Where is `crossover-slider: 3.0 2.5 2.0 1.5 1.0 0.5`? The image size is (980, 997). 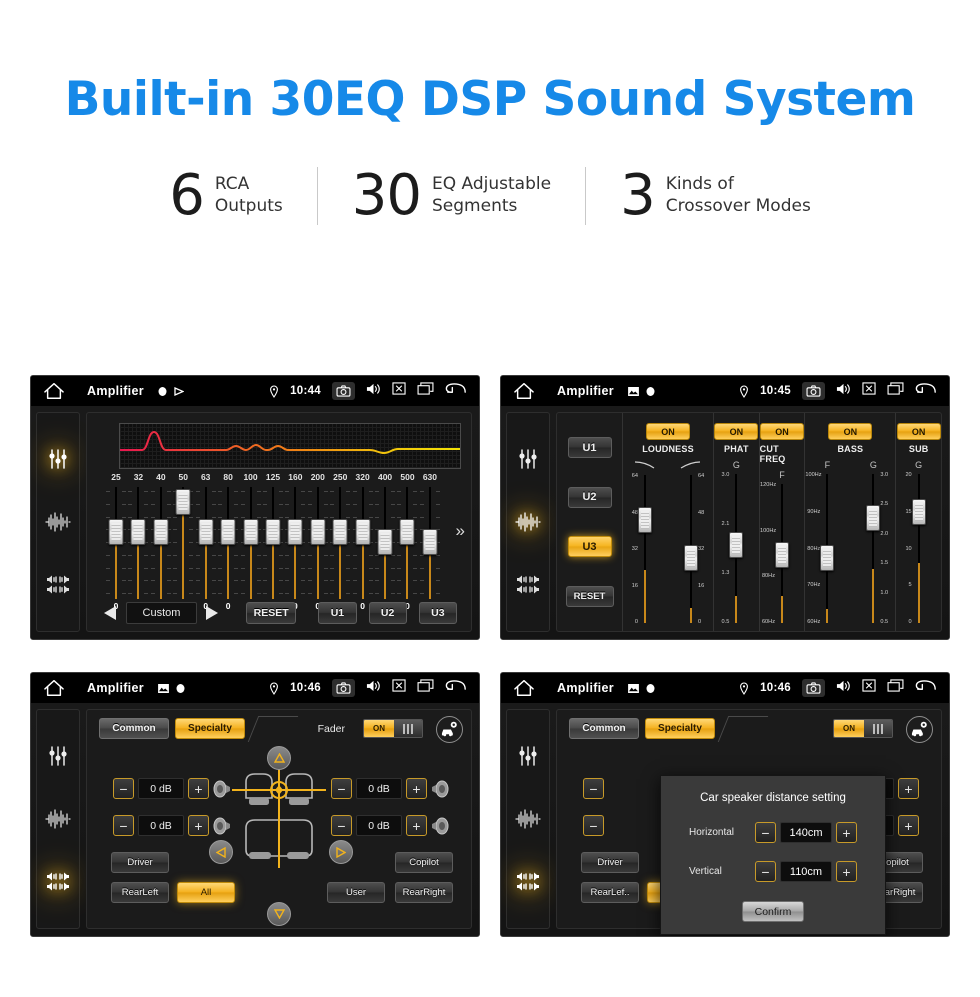 crossover-slider: 3.0 2.5 2.0 1.5 1.0 0.5 is located at coordinates (873, 551).